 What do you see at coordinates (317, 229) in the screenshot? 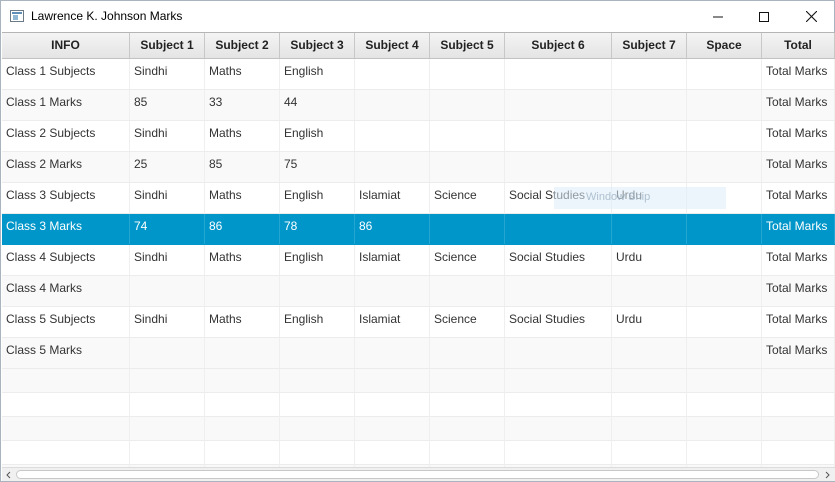
I see `table-cell: 78` at bounding box center [317, 229].